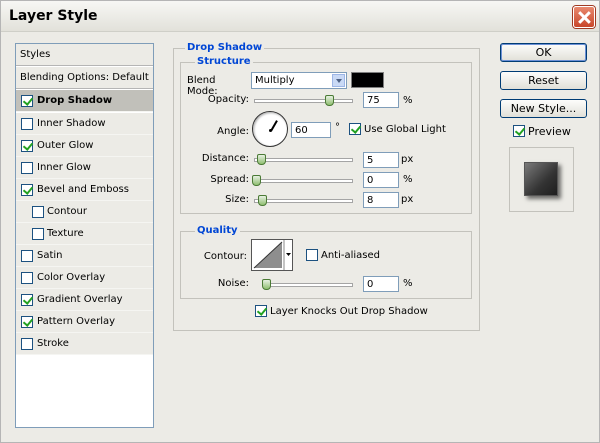 The image size is (600, 443). I want to click on spread-input: 0, so click(381, 180).